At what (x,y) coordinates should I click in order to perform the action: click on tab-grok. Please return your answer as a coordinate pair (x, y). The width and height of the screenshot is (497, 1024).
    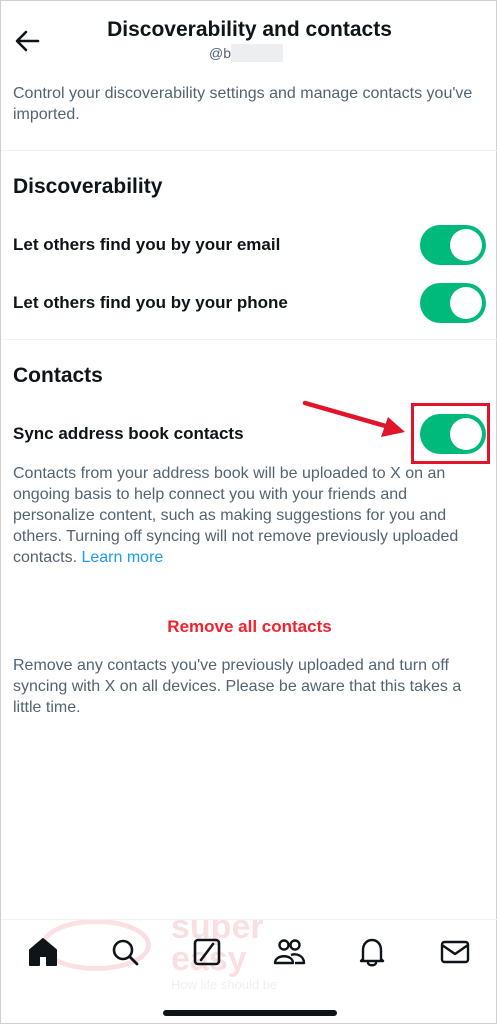
    Looking at the image, I should click on (207, 952).